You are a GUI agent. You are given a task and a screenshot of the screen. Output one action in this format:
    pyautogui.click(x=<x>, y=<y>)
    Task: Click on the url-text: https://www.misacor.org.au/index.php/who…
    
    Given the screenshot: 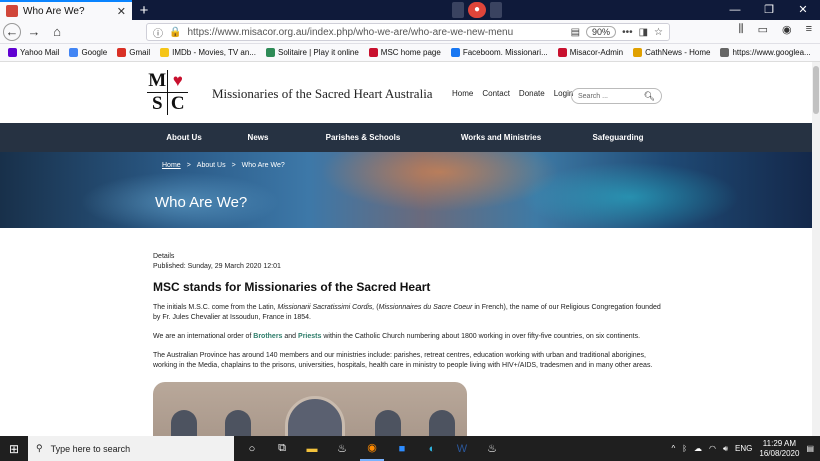 What is the action you would take?
    pyautogui.click(x=375, y=32)
    